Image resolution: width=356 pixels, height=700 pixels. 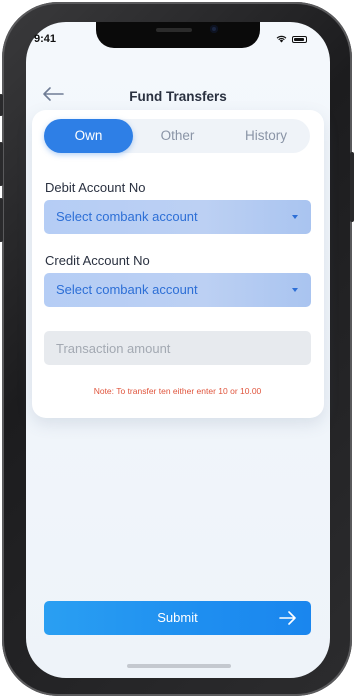 I want to click on page-title: Fund Transfers, so click(x=178, y=96).